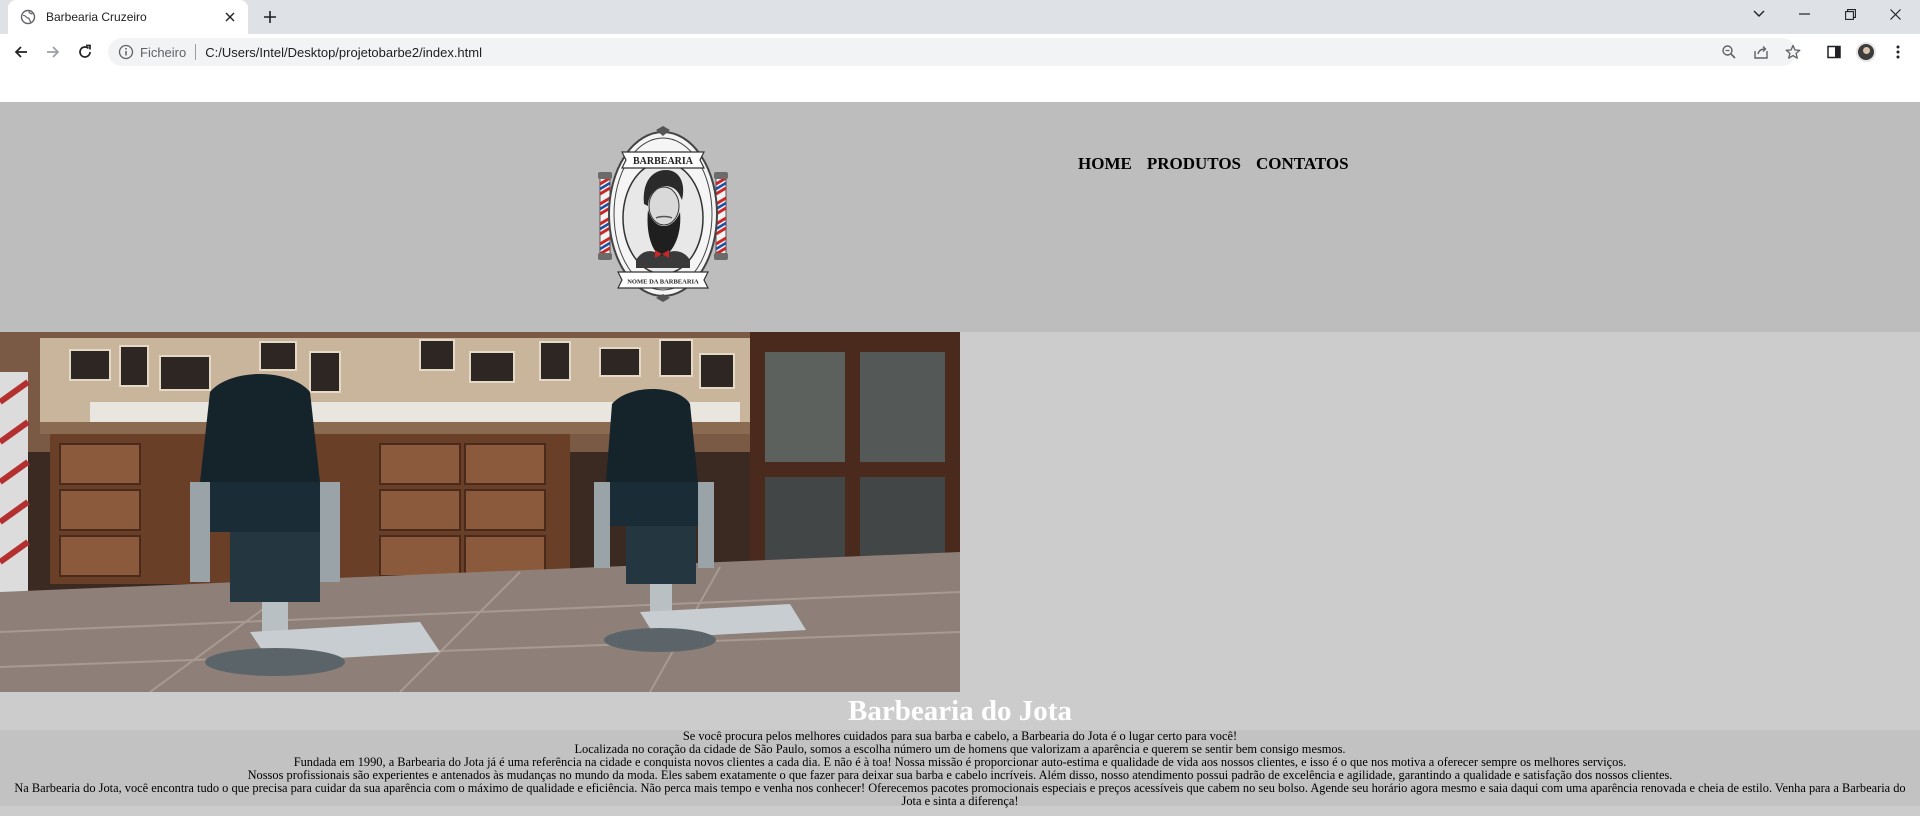  What do you see at coordinates (663, 214) in the screenshot?
I see `barber-logo: BARBEARIA NOME DA BARBEARIA` at bounding box center [663, 214].